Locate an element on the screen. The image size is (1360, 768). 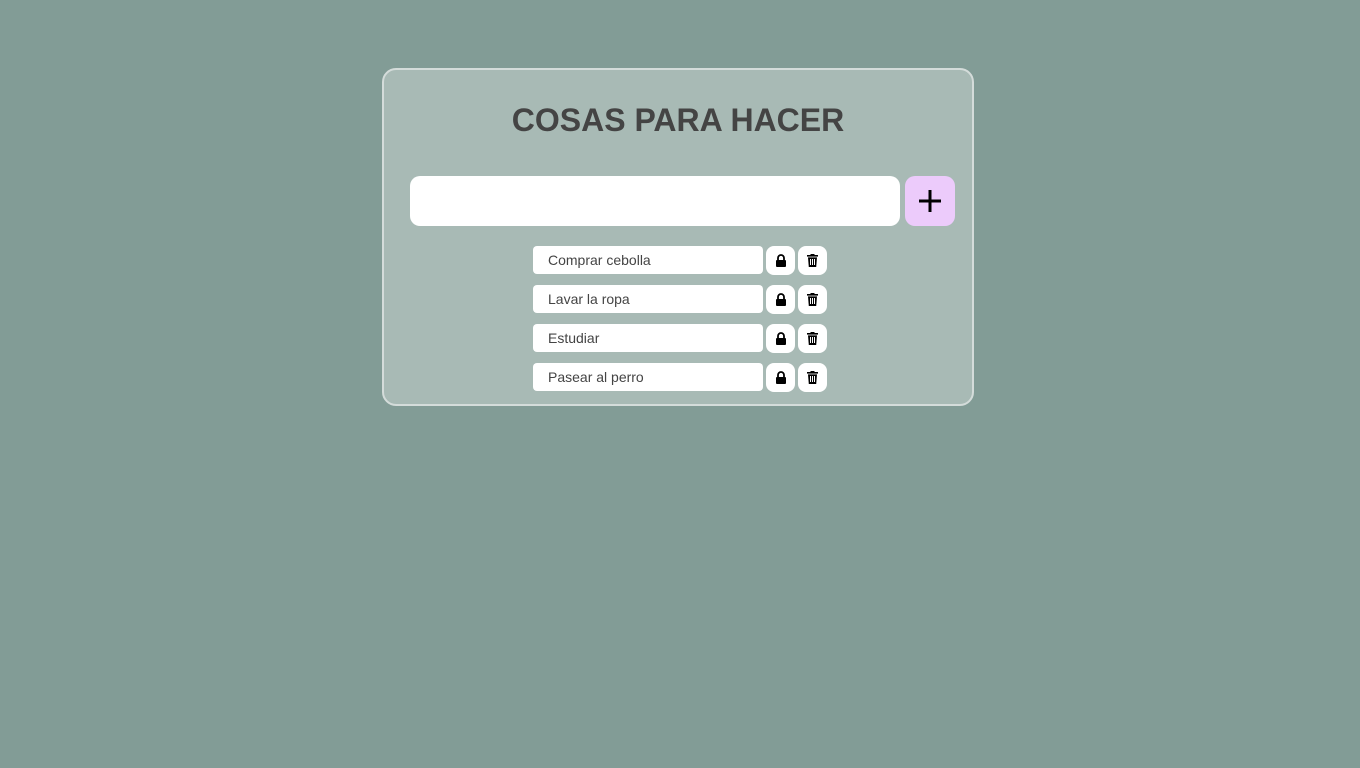
list-item: Pasear al perro is located at coordinates (683, 377).